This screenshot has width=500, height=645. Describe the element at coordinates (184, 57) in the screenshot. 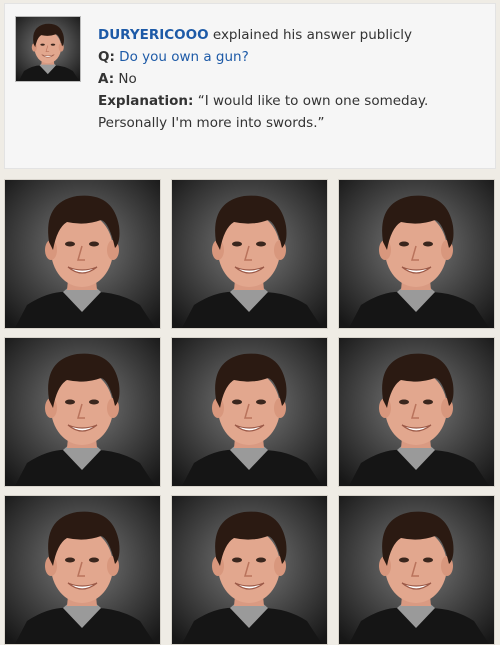

I see `question-link: Do you own a gun?` at that location.